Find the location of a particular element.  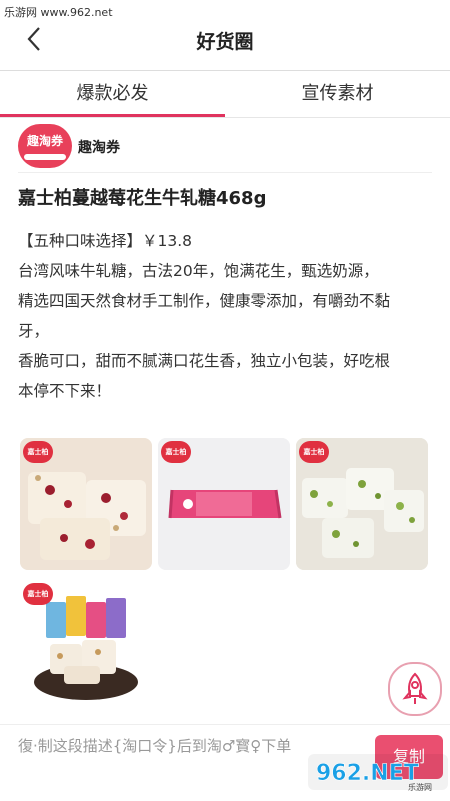

divider is located at coordinates (225, 172).